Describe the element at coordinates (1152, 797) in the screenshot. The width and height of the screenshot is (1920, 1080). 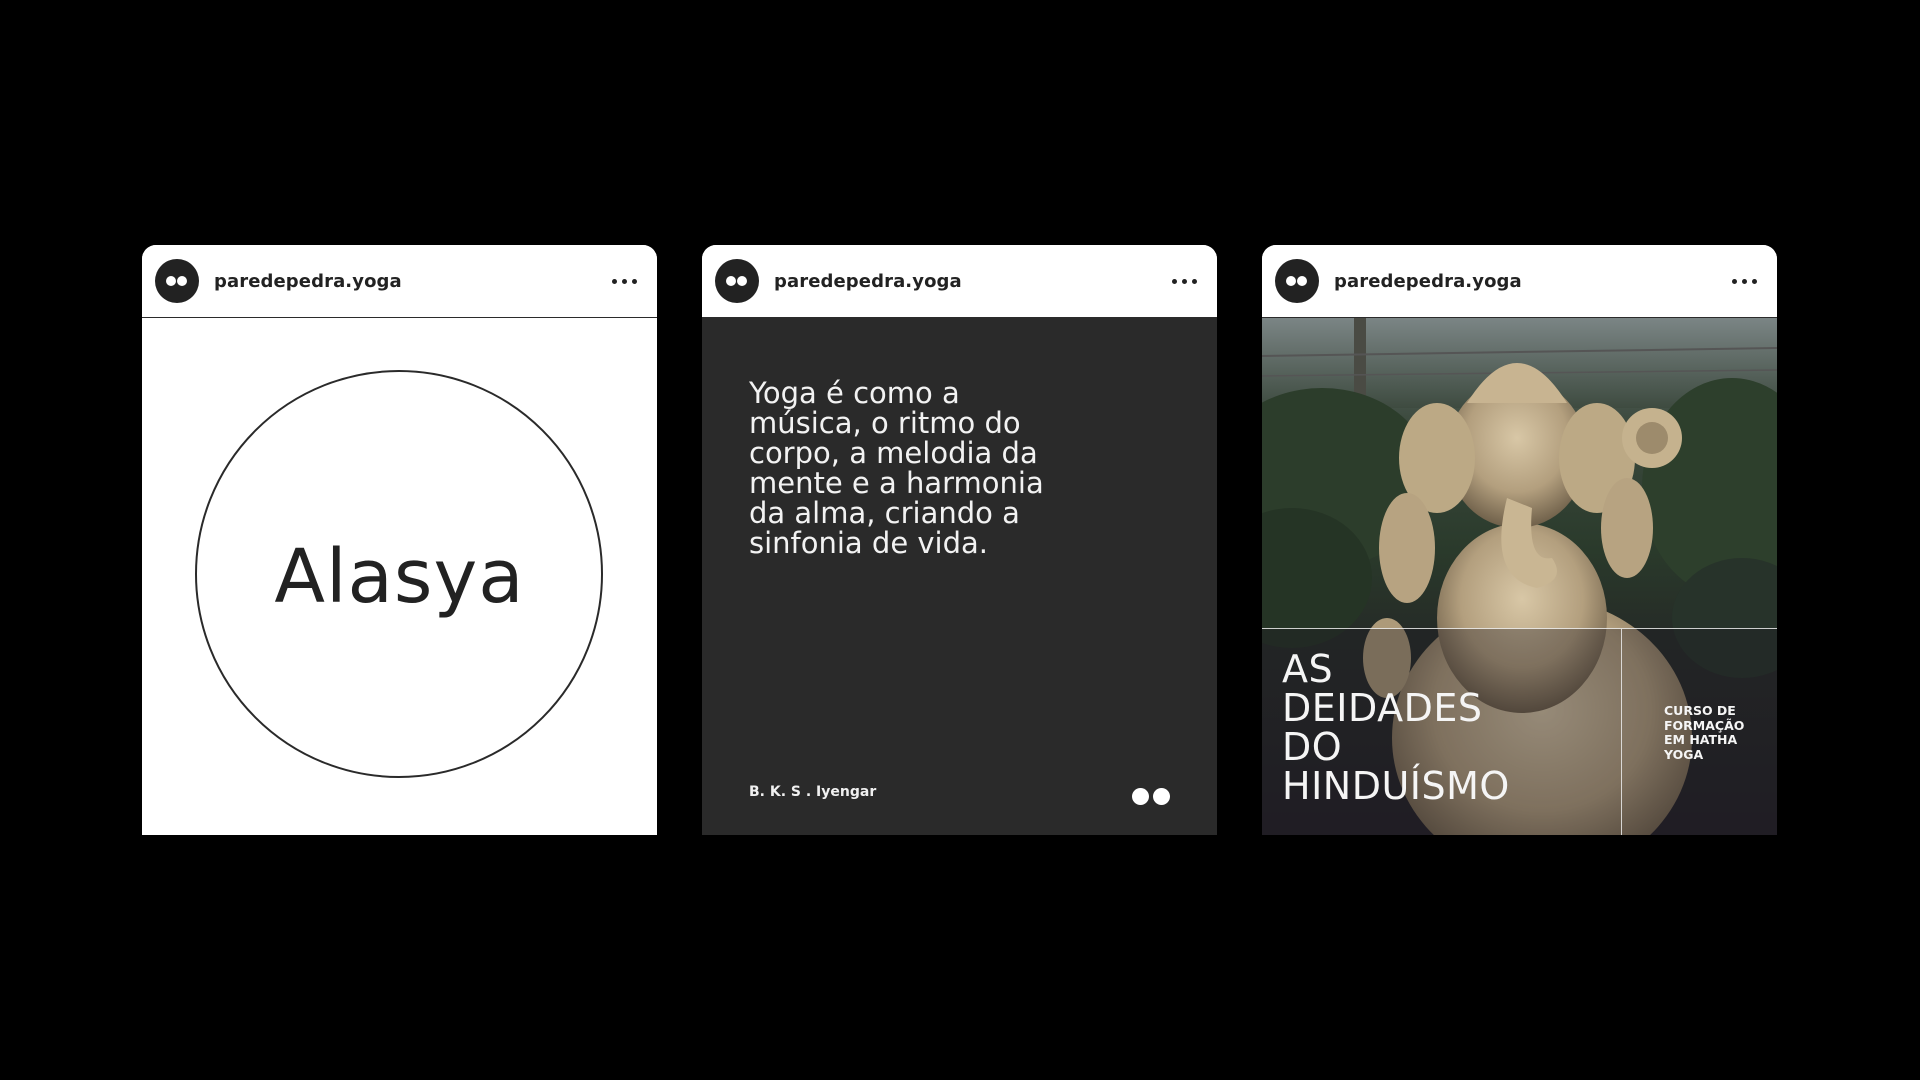
I see `brand-logo-icon` at that location.